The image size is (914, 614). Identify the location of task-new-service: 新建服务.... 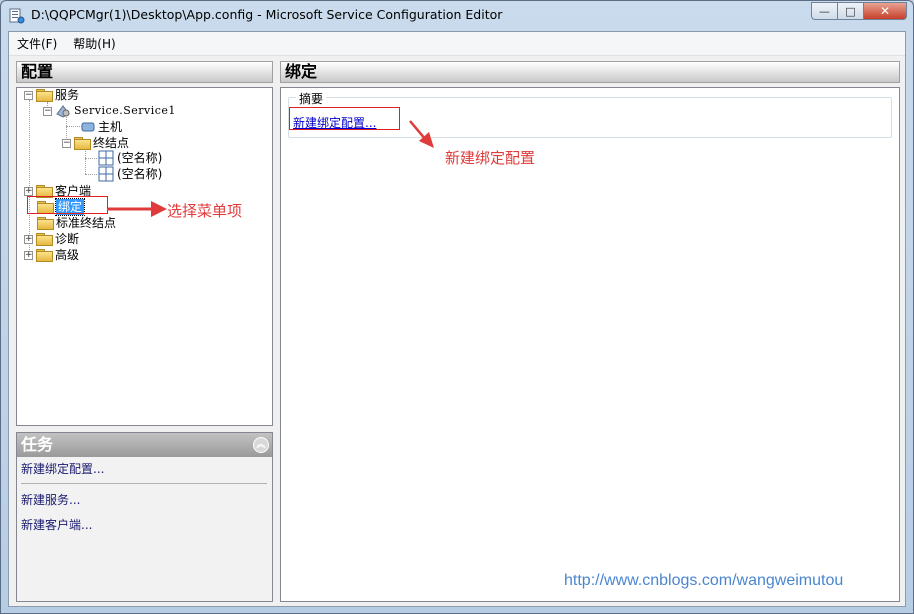
(50, 499).